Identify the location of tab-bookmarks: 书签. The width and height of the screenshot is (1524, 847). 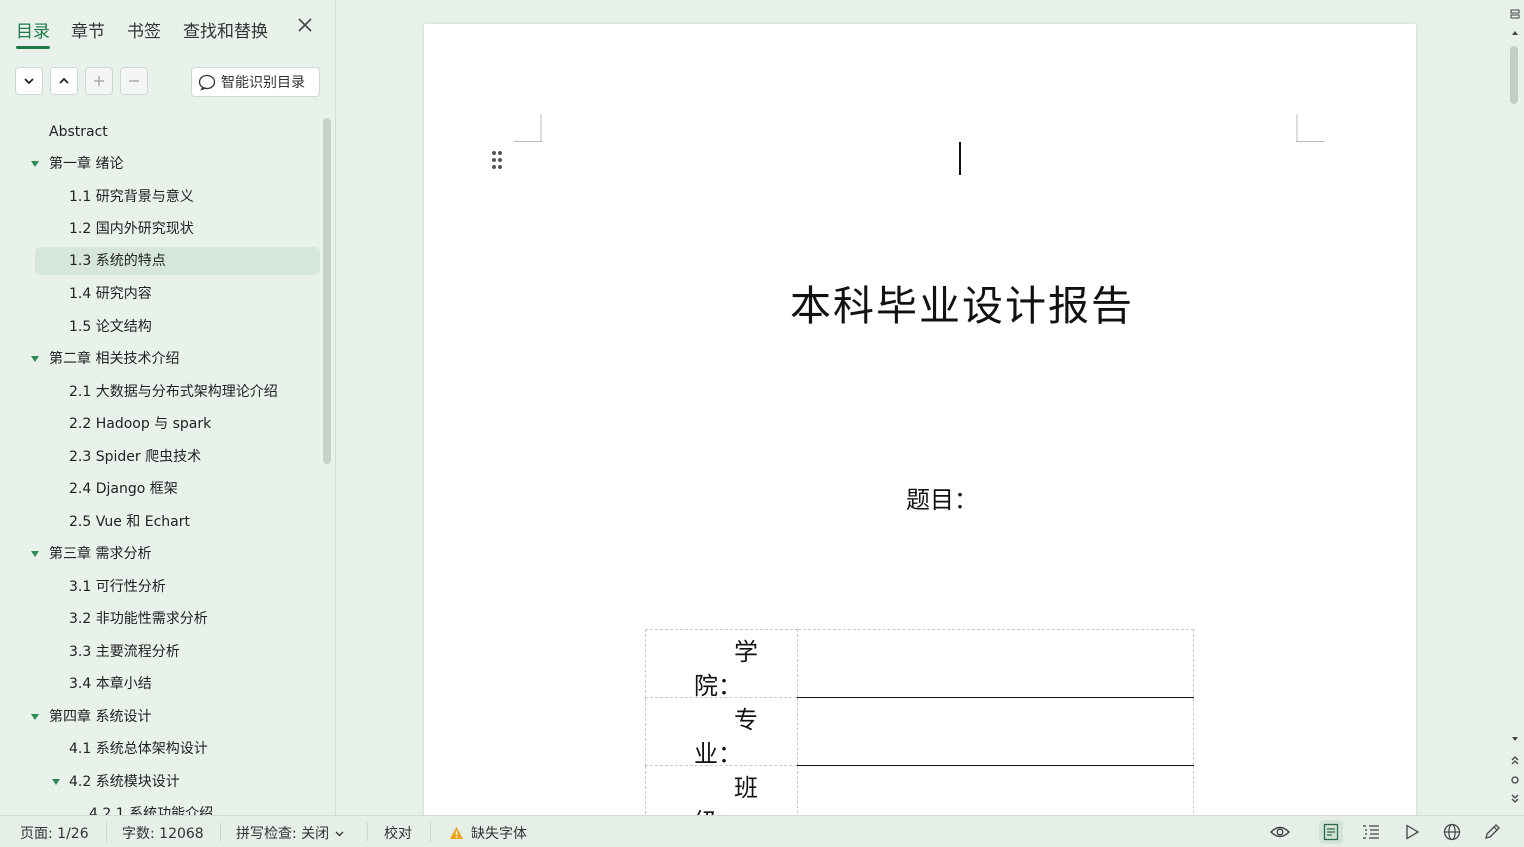
(144, 29).